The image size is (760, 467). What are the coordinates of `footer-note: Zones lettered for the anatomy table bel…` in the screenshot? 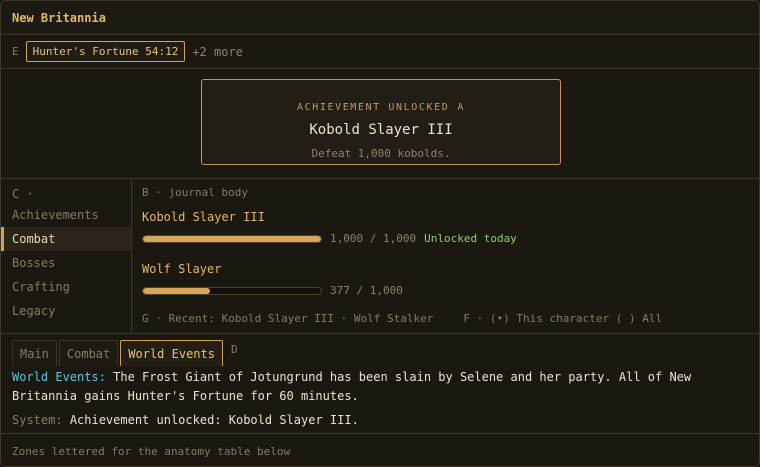 It's located at (151, 451).